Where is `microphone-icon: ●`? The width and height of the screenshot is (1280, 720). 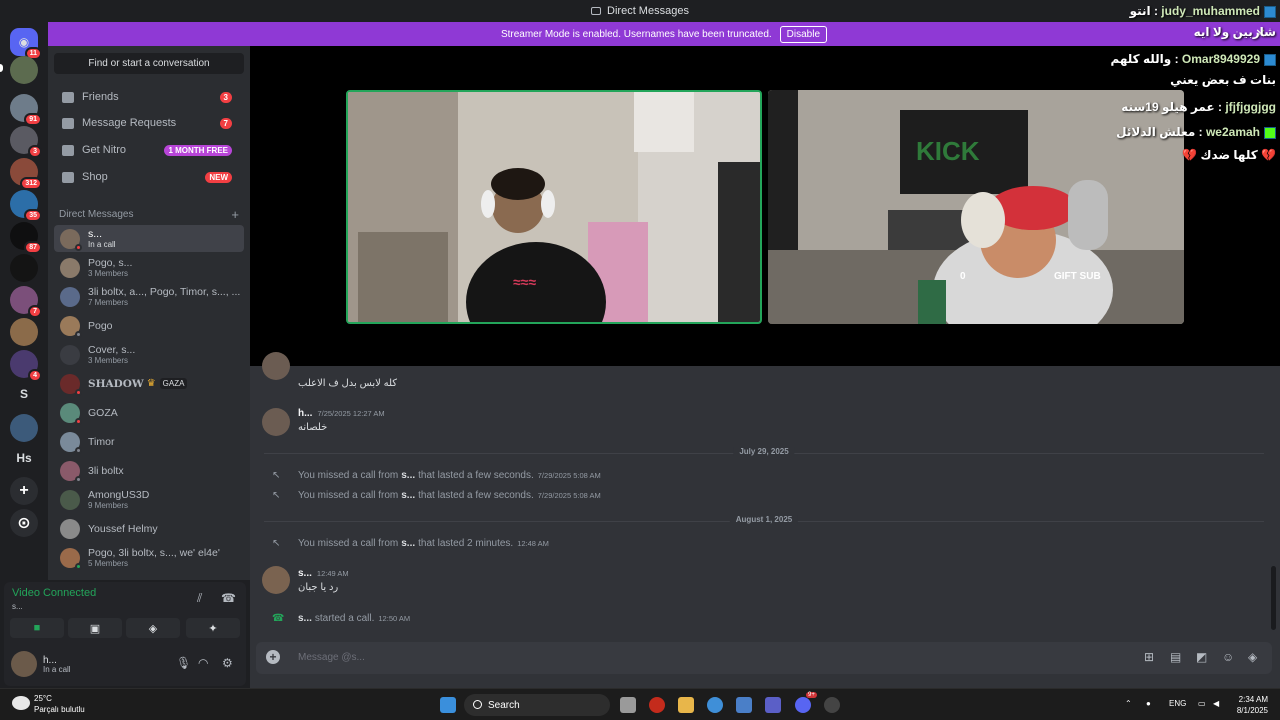 microphone-icon: ● is located at coordinates (1148, 703).